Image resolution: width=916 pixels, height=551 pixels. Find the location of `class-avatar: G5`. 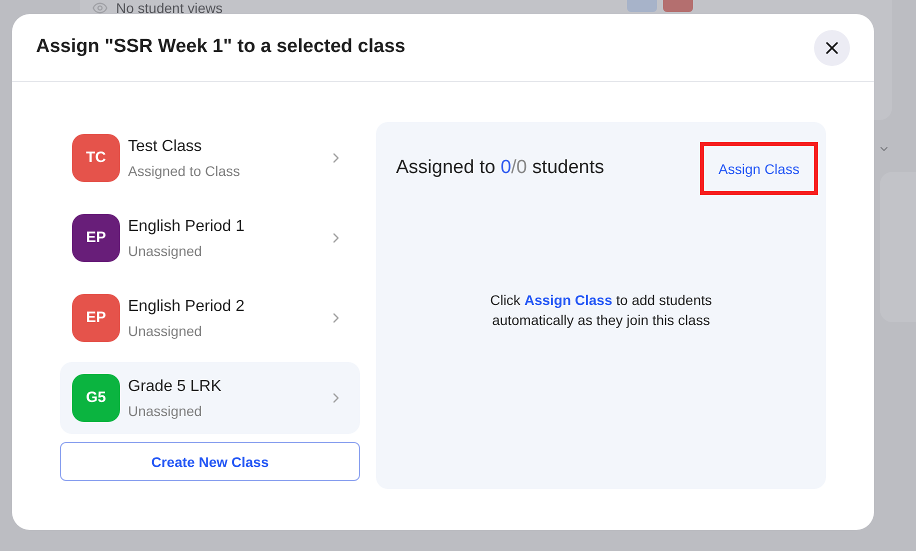

class-avatar: G5 is located at coordinates (96, 398).